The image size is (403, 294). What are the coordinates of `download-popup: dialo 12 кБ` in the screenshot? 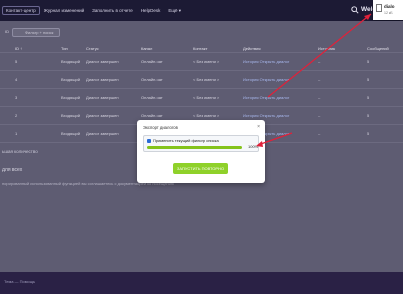 It's located at (388, 10).